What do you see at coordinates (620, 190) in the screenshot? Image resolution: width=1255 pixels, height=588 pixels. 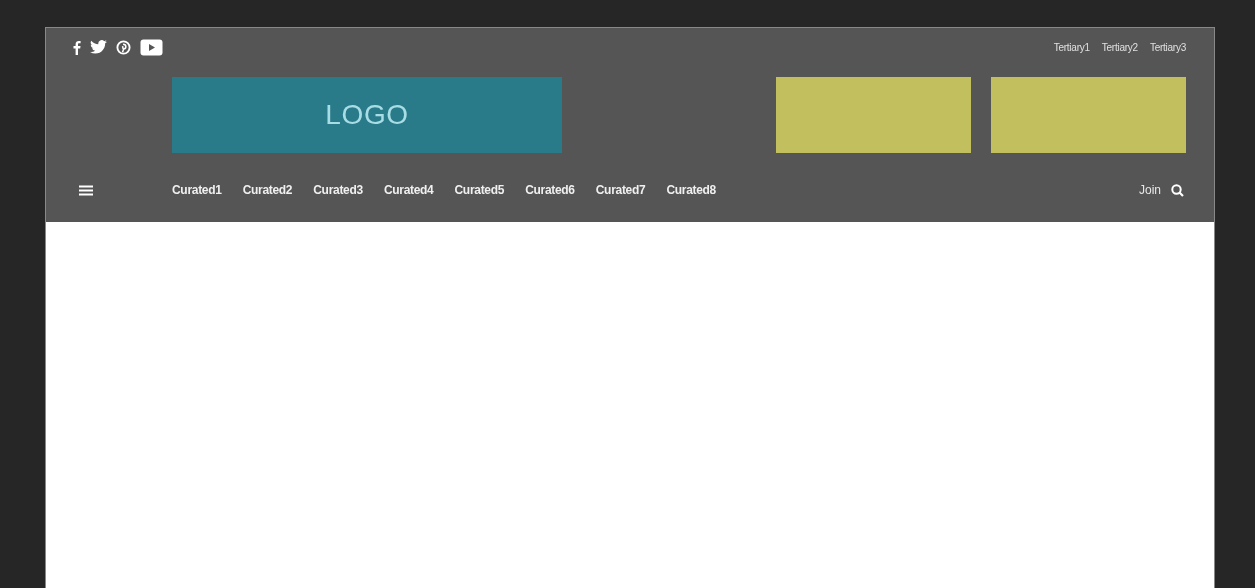 I see `nav-link: Curated7` at bounding box center [620, 190].